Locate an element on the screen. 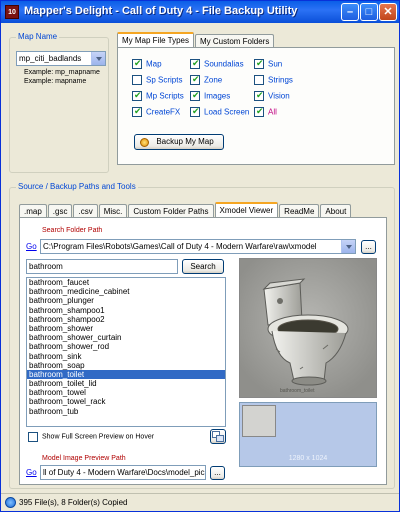 This screenshot has width=400, height=512. show-fullscreen-preview-checkbox: Show Full Screen Preview on Hover is located at coordinates (91, 437).